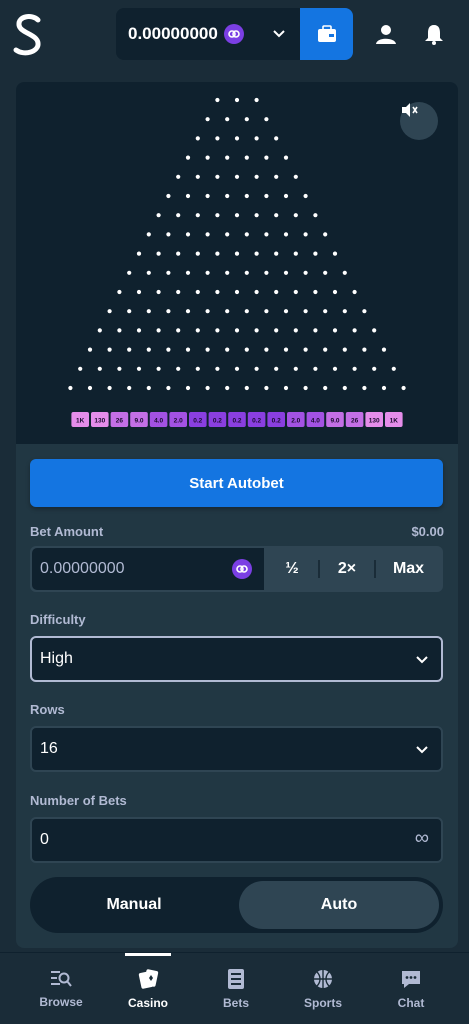  I want to click on notifications-button, so click(434, 34).